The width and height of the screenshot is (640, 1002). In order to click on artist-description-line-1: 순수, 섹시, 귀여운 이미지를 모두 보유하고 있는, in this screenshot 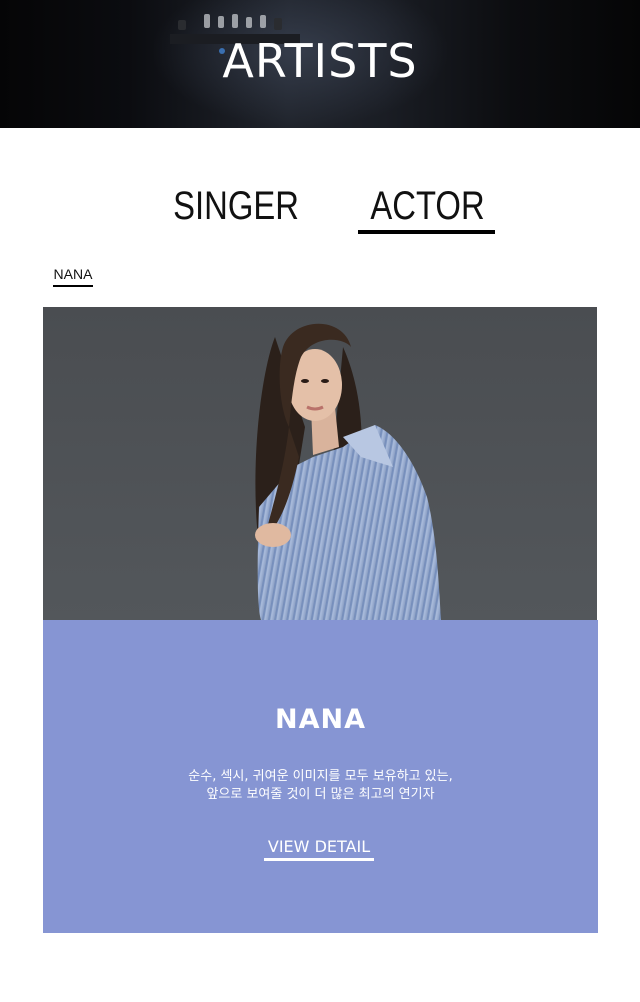, I will do `click(320, 776)`.